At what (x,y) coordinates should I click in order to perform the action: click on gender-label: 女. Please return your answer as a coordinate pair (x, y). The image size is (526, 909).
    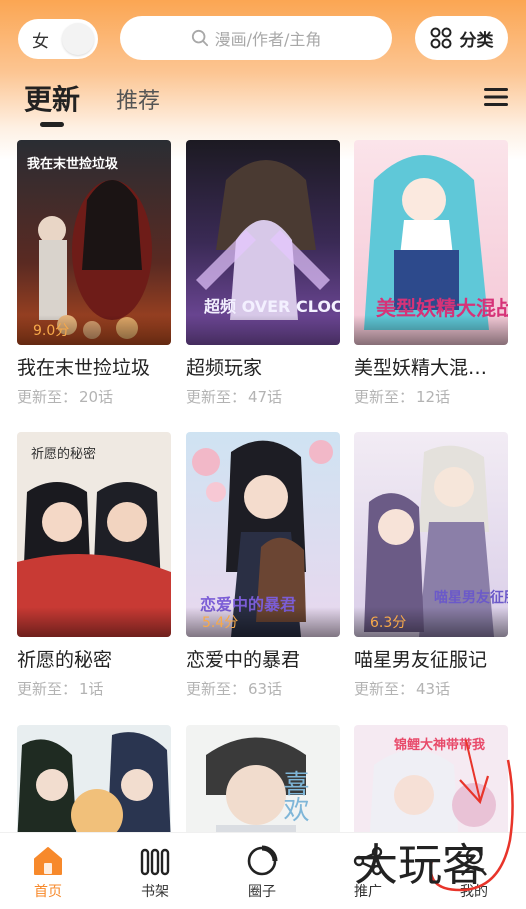
    Looking at the image, I should click on (40, 41).